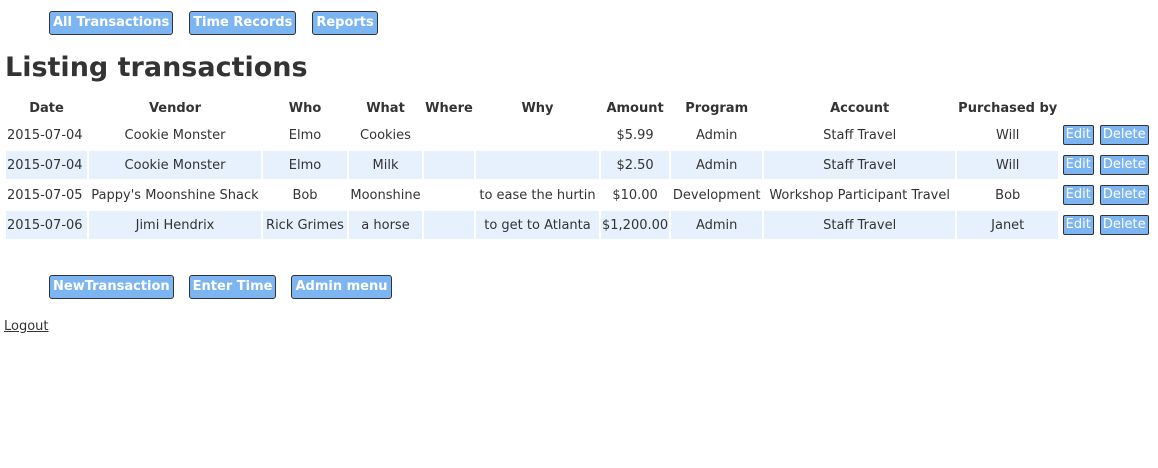  What do you see at coordinates (860, 108) in the screenshot?
I see `column-header-account: Account` at bounding box center [860, 108].